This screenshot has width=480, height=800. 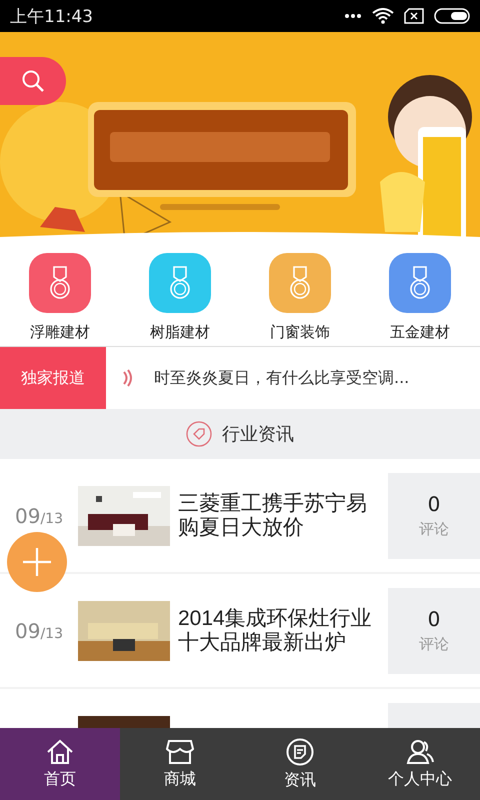 What do you see at coordinates (300, 752) in the screenshot?
I see `document-icon` at bounding box center [300, 752].